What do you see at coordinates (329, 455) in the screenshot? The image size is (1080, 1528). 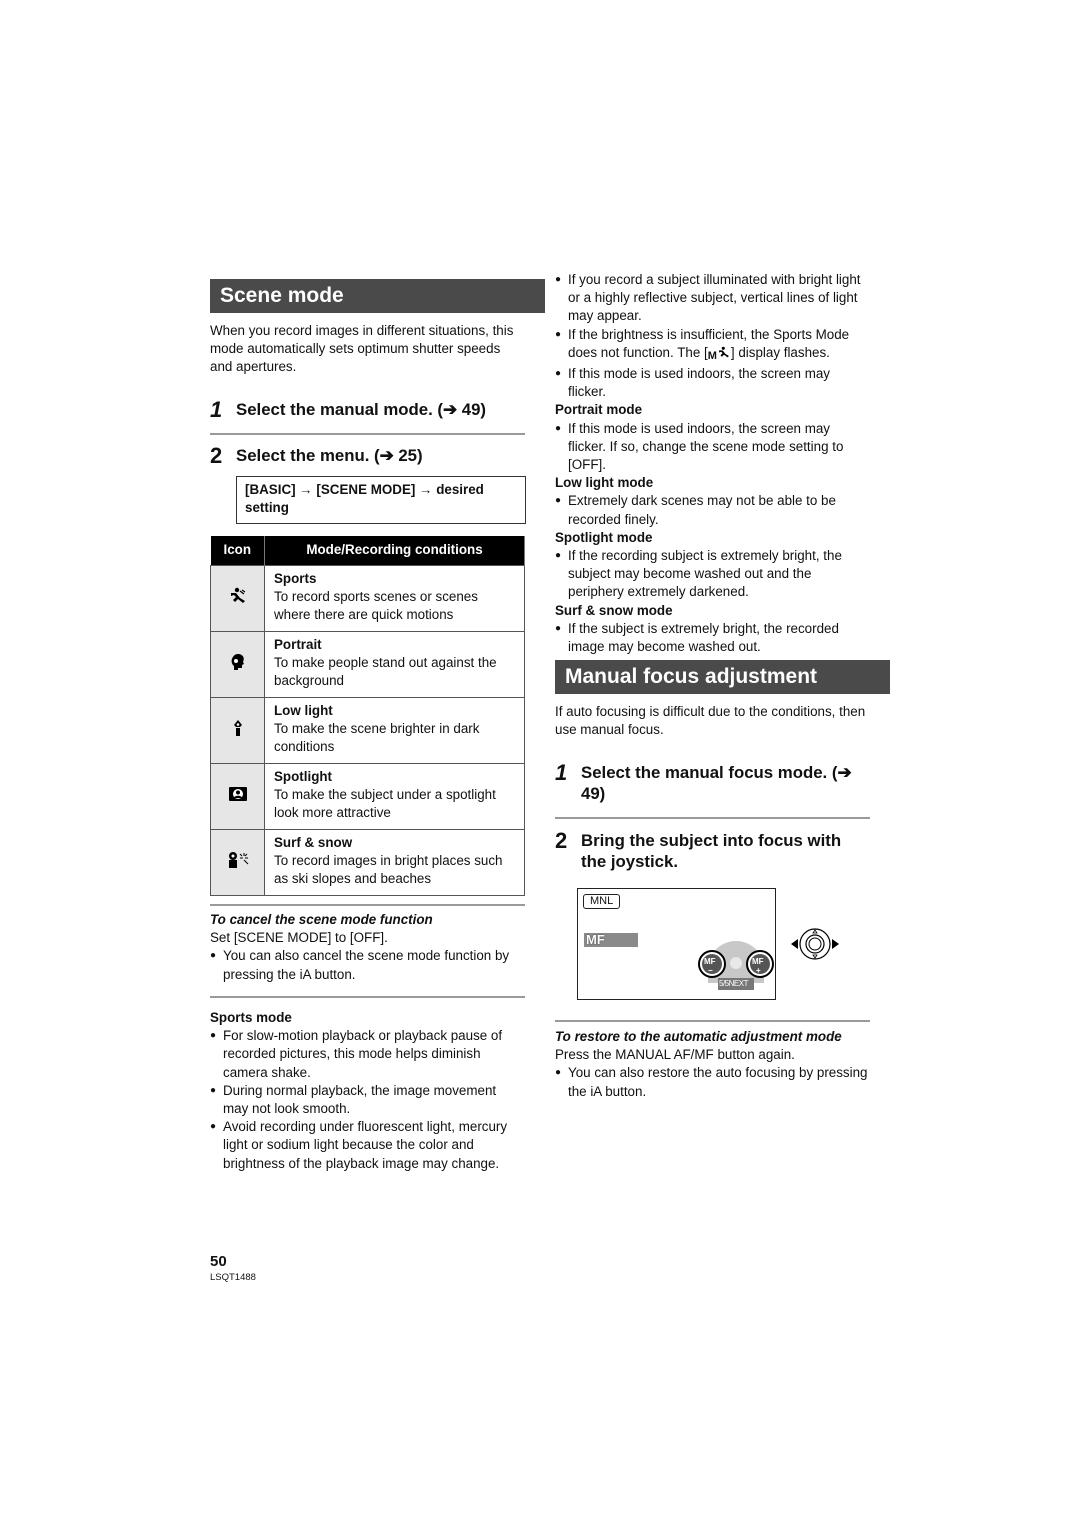 I see `step-text: Select the menu. (➔ 25)` at bounding box center [329, 455].